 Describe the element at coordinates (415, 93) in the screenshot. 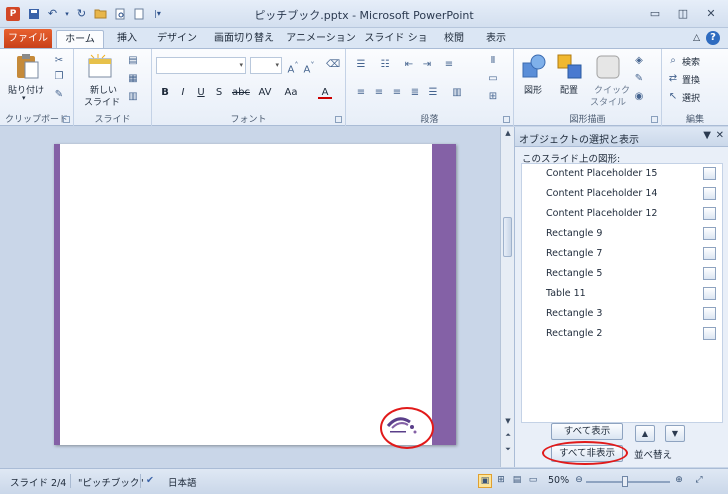

I see `justify-icon: ≣` at that location.